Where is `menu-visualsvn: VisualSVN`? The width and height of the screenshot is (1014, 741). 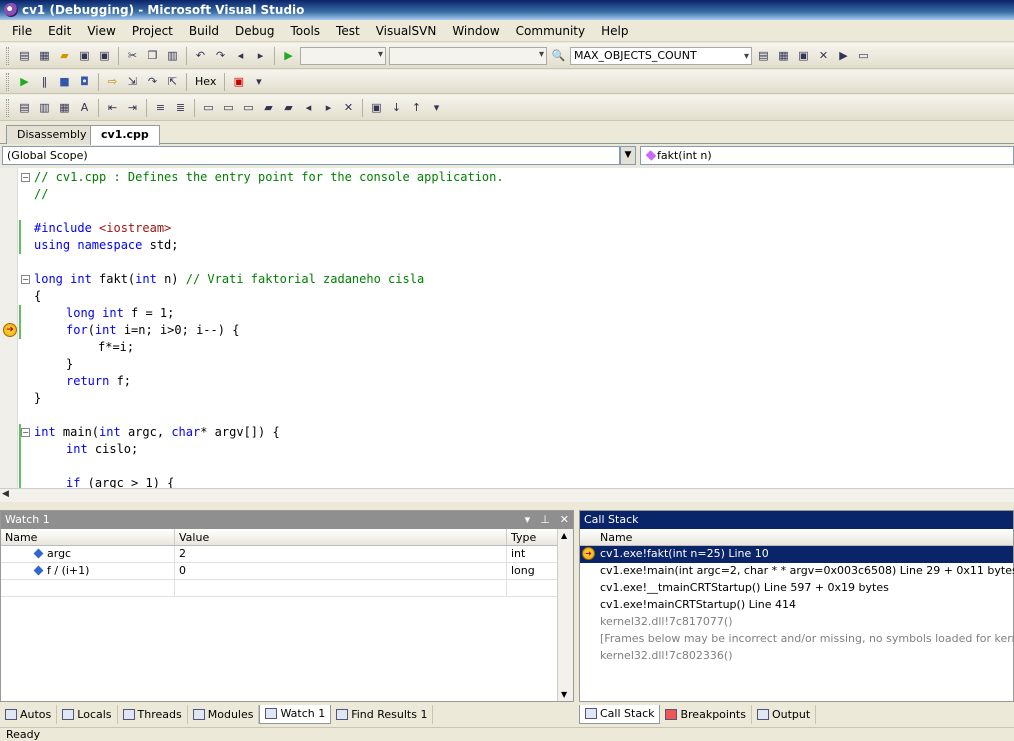 menu-visualsvn: VisualSVN is located at coordinates (406, 31).